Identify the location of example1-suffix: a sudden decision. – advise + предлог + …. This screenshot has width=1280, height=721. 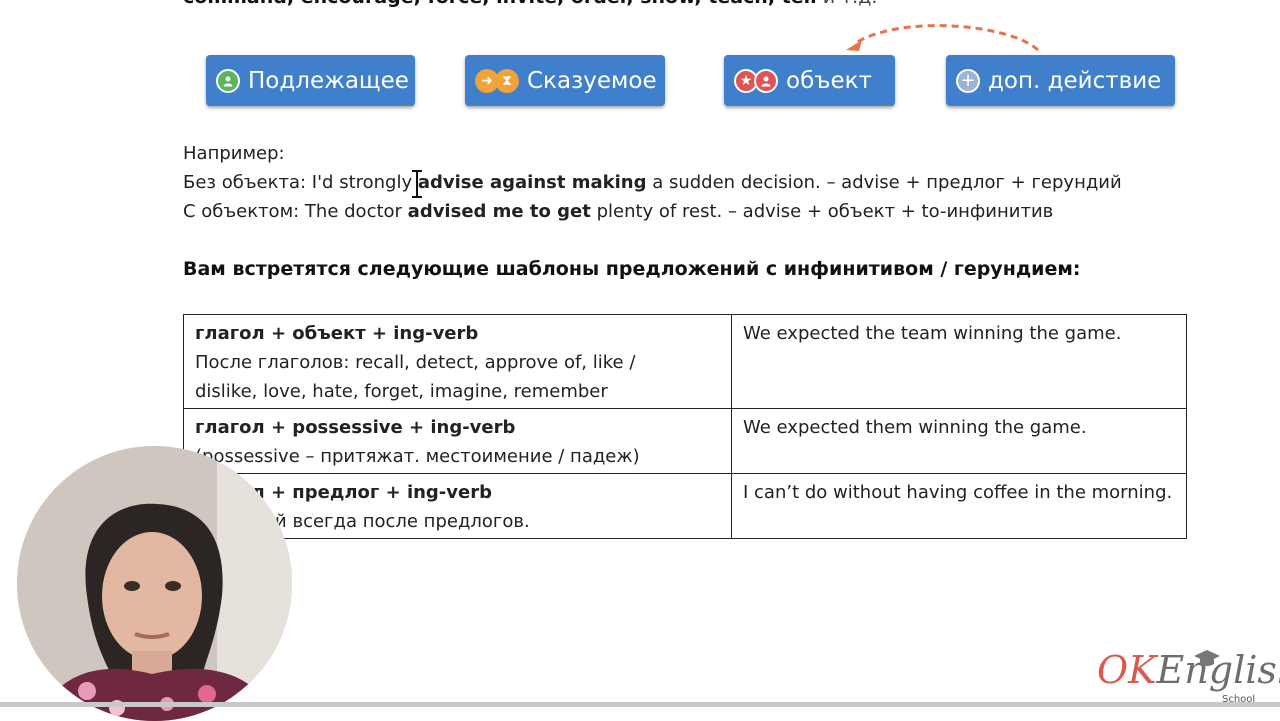
(884, 182).